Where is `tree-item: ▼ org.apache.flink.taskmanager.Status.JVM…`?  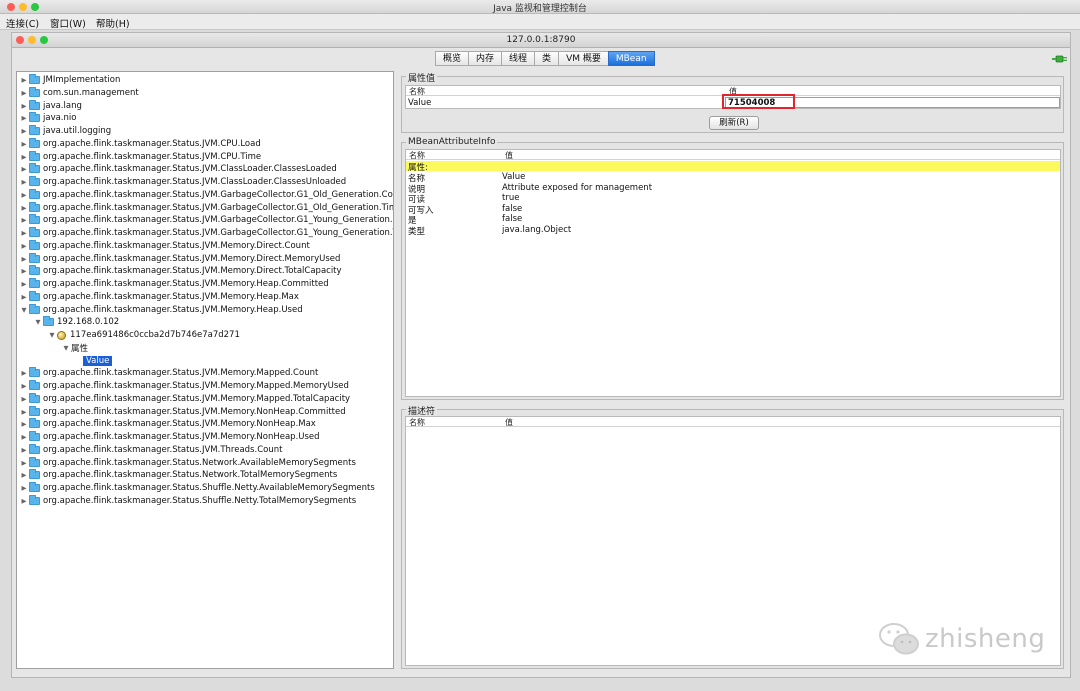 tree-item: ▼ org.apache.flink.taskmanager.Status.JVM… is located at coordinates (161, 309).